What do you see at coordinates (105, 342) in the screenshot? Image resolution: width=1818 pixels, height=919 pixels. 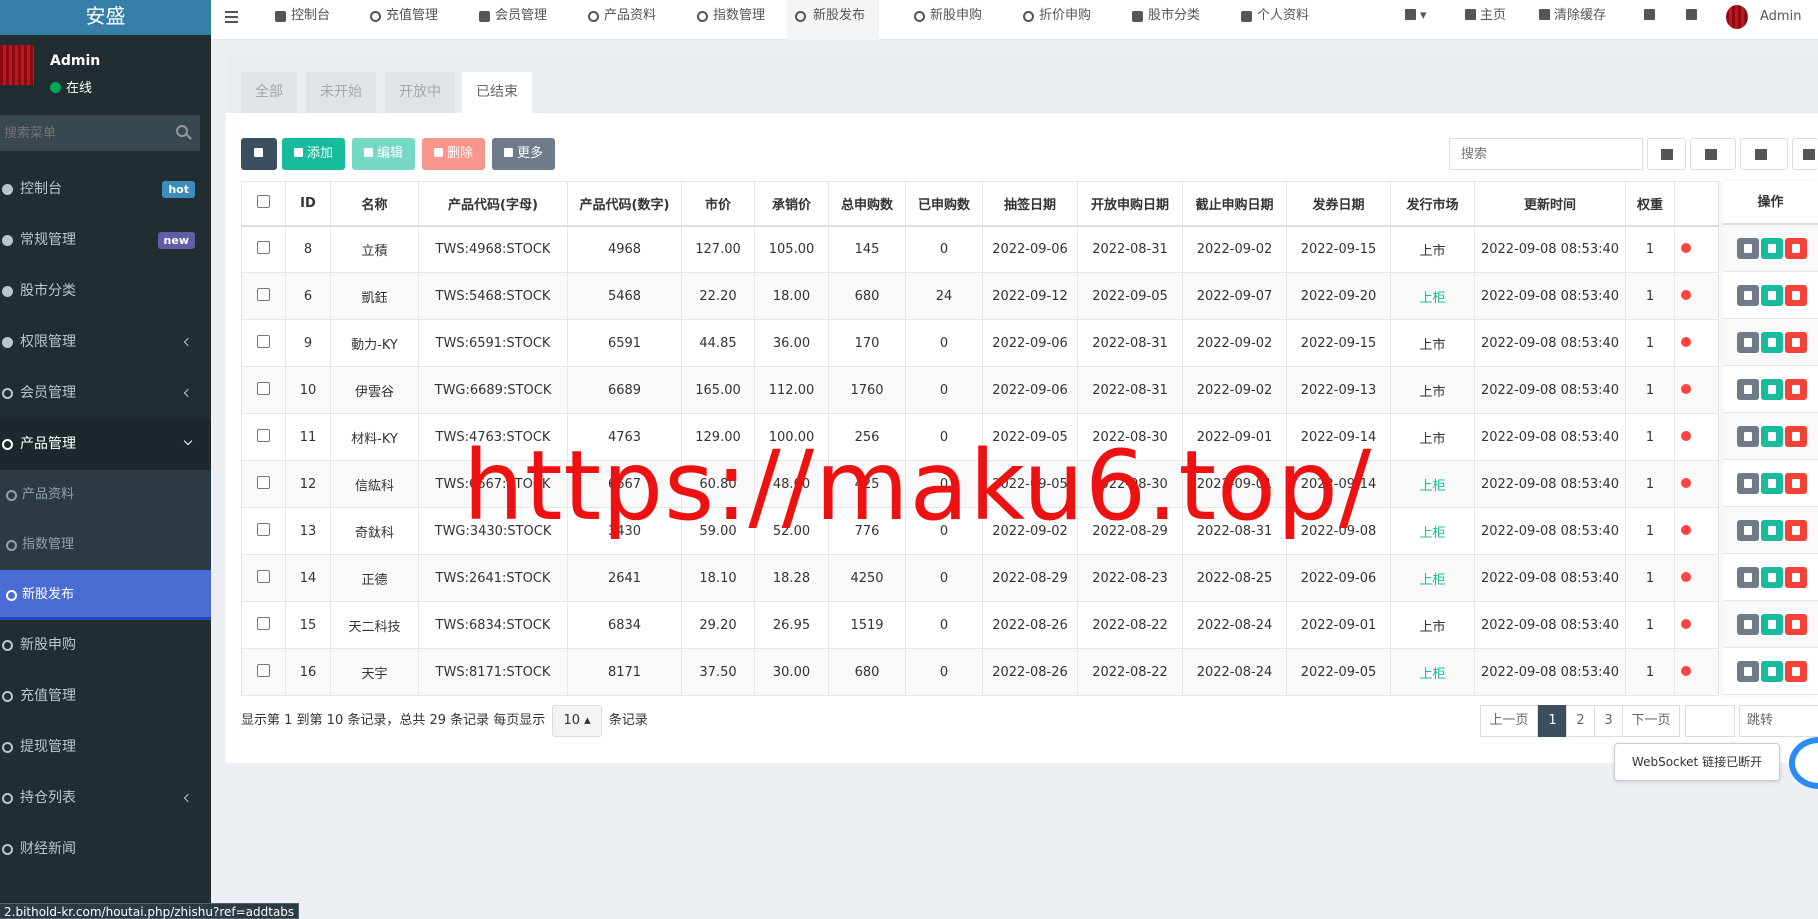 I see `sidebar-item-permissions: 权限管理` at bounding box center [105, 342].